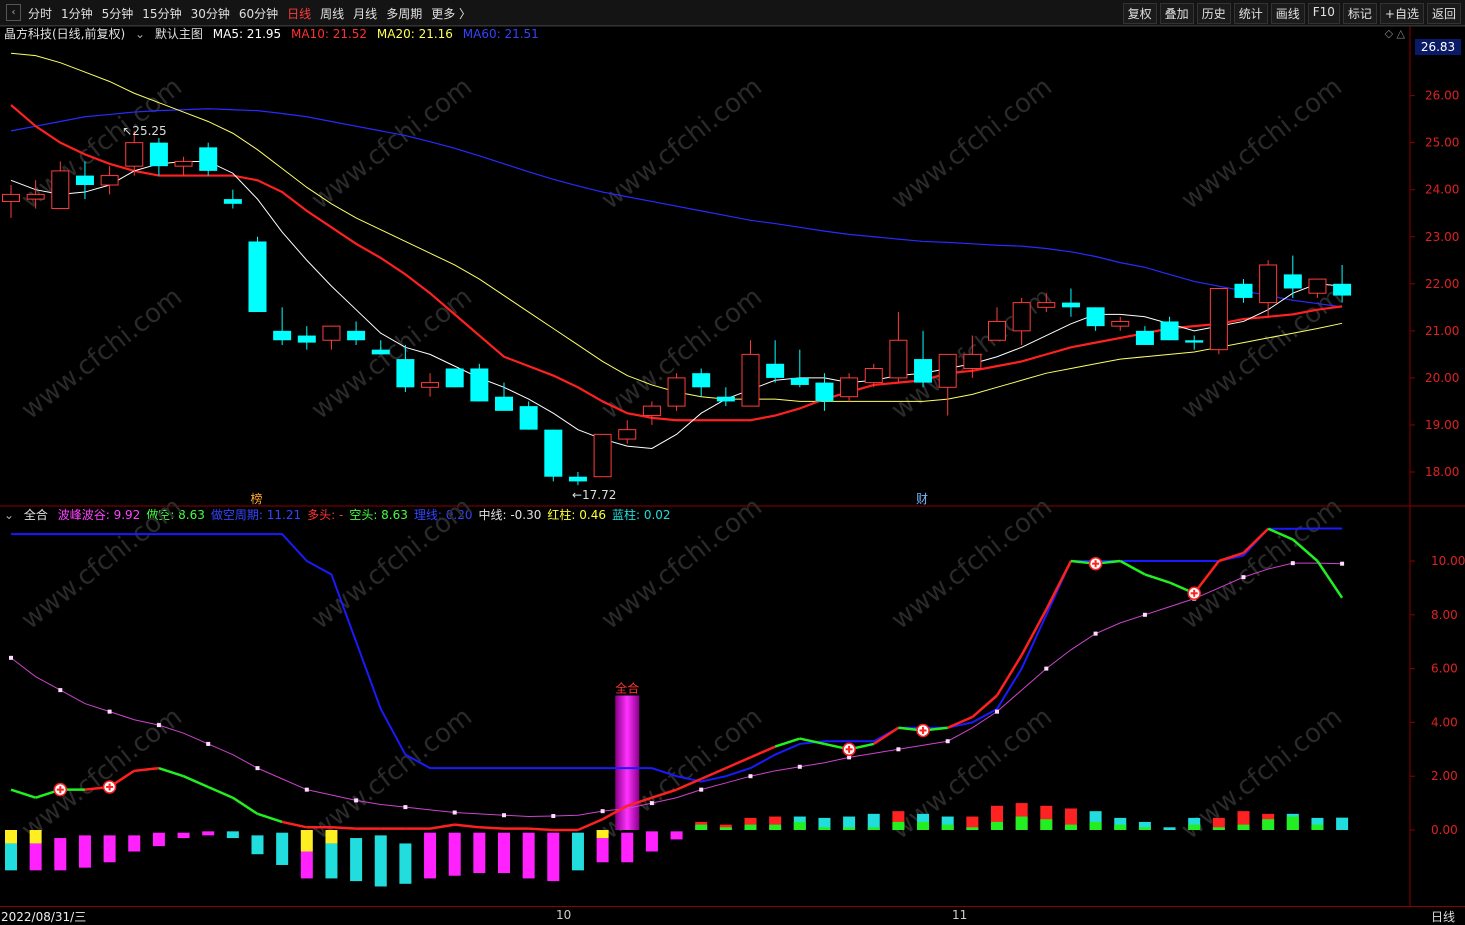 This screenshot has width=1465, height=925. Describe the element at coordinates (564, 915) in the screenshot. I see `month-label: 10` at that location.